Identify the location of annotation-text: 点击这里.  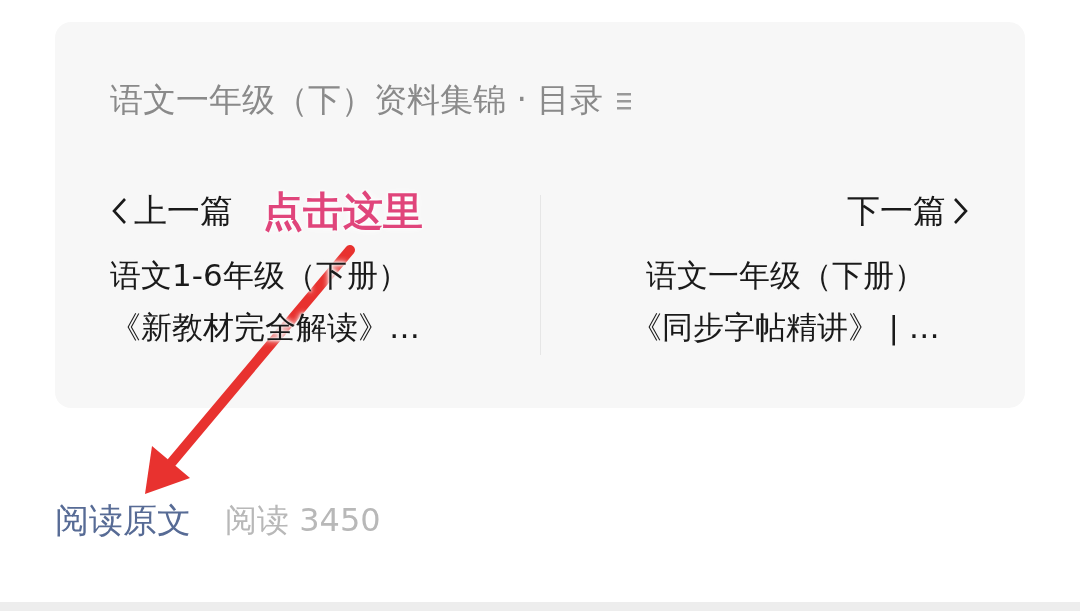
(343, 211).